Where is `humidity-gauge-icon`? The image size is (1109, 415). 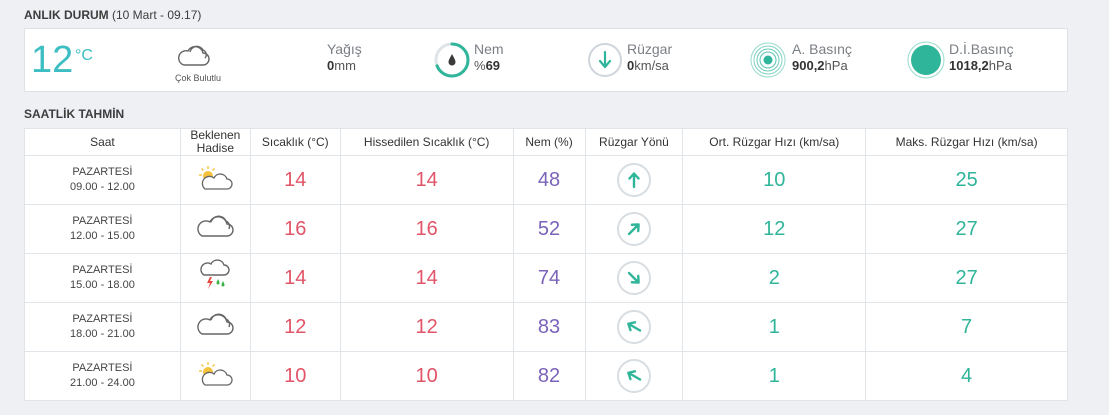
humidity-gauge-icon is located at coordinates (452, 62).